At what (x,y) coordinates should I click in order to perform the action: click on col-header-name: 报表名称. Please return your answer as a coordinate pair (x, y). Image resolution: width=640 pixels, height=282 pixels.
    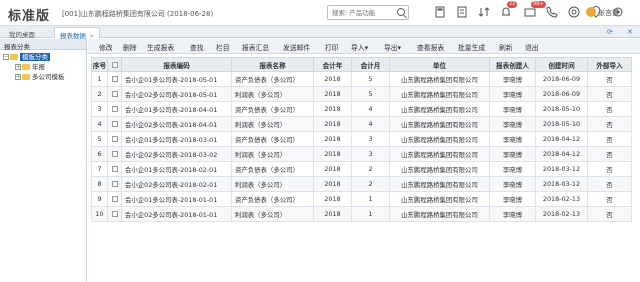
    Looking at the image, I should click on (272, 64).